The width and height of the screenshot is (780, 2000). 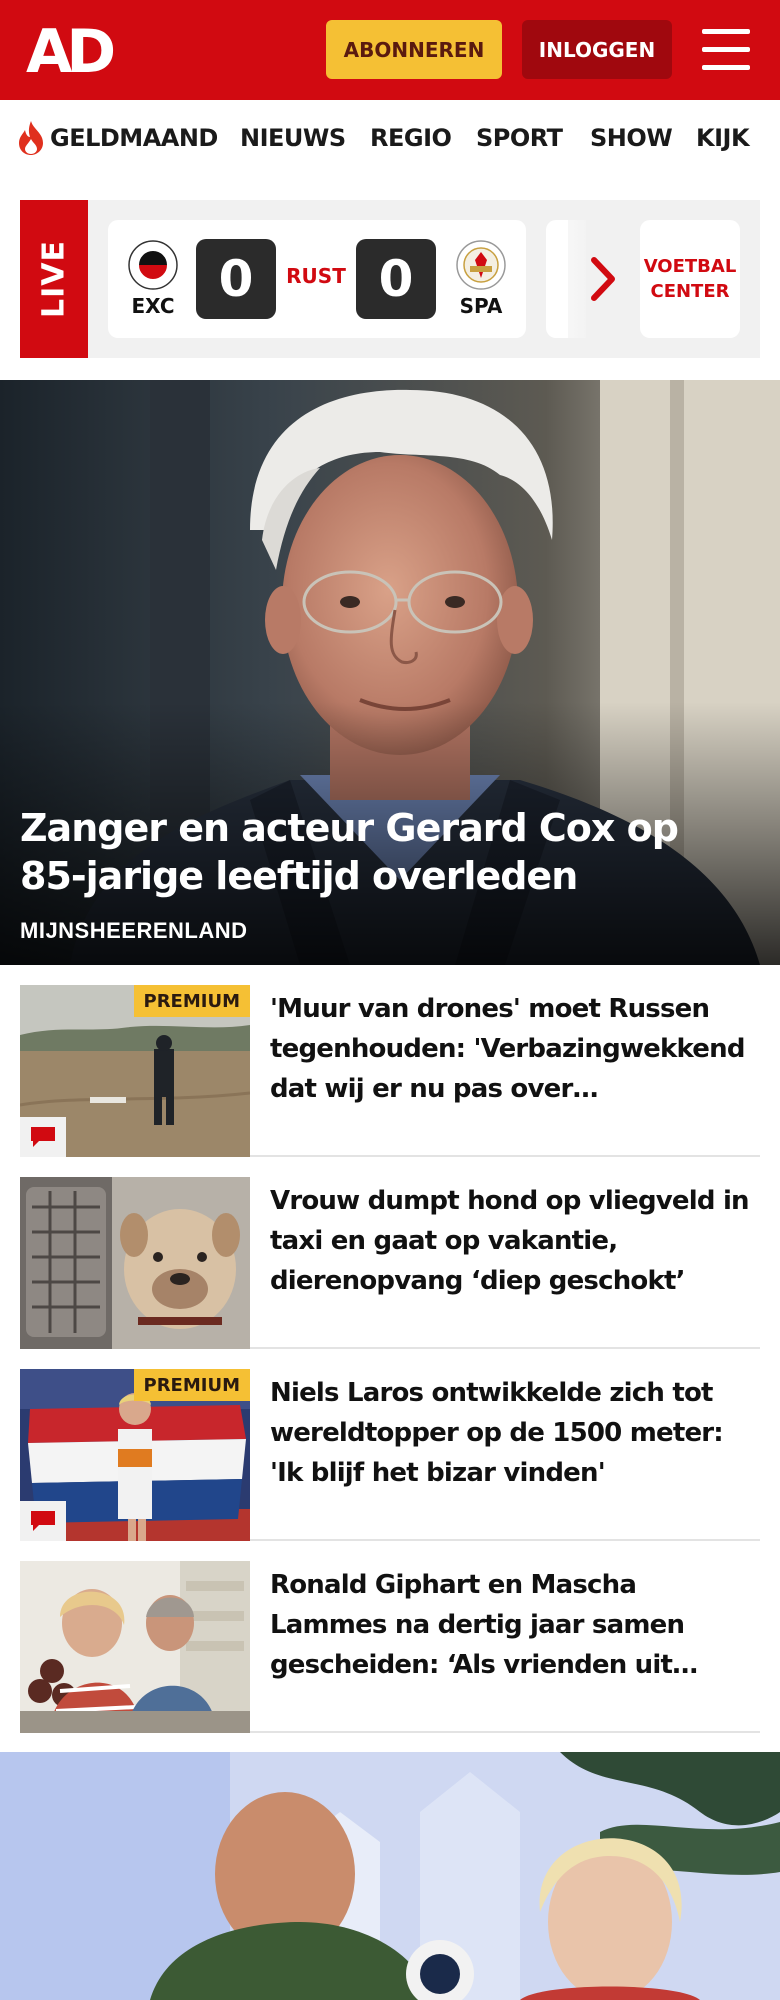 I want to click on home-score: 0, so click(x=236, y=279).